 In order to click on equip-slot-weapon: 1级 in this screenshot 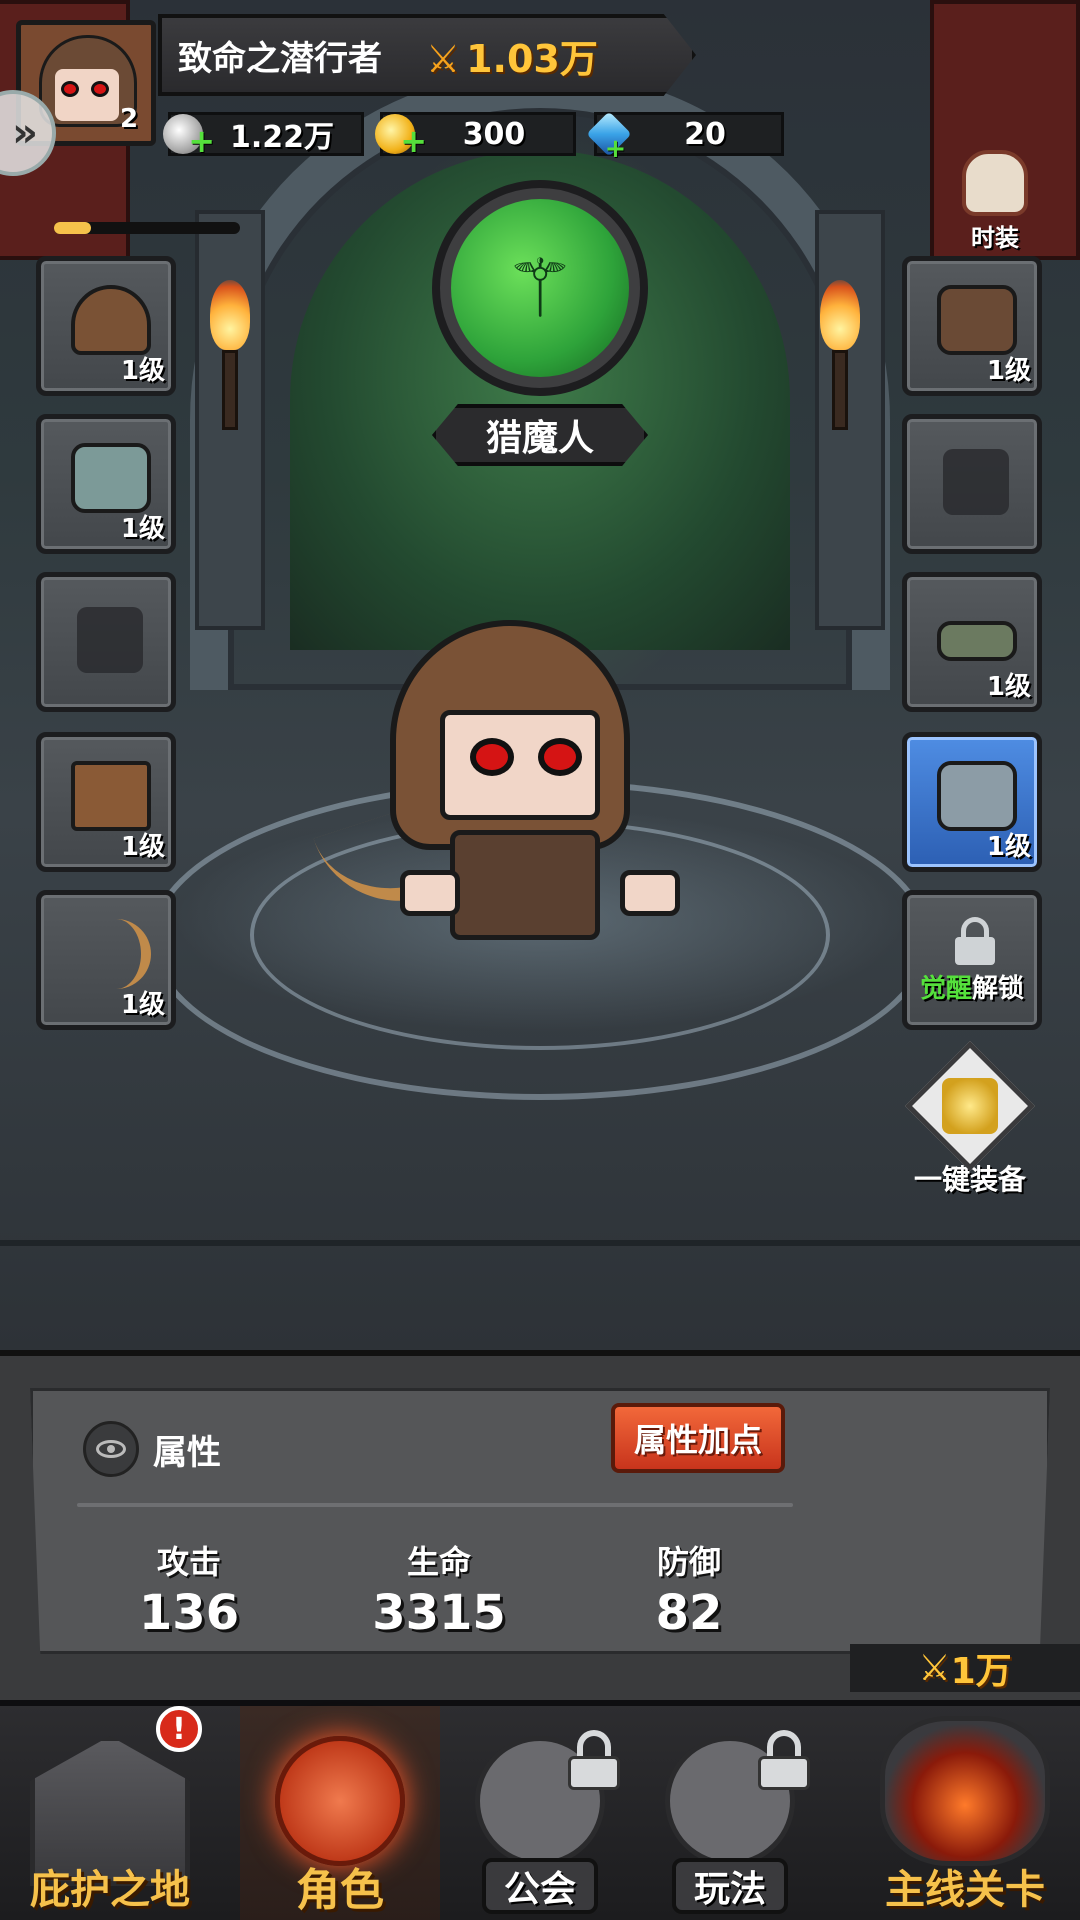, I will do `click(106, 960)`.